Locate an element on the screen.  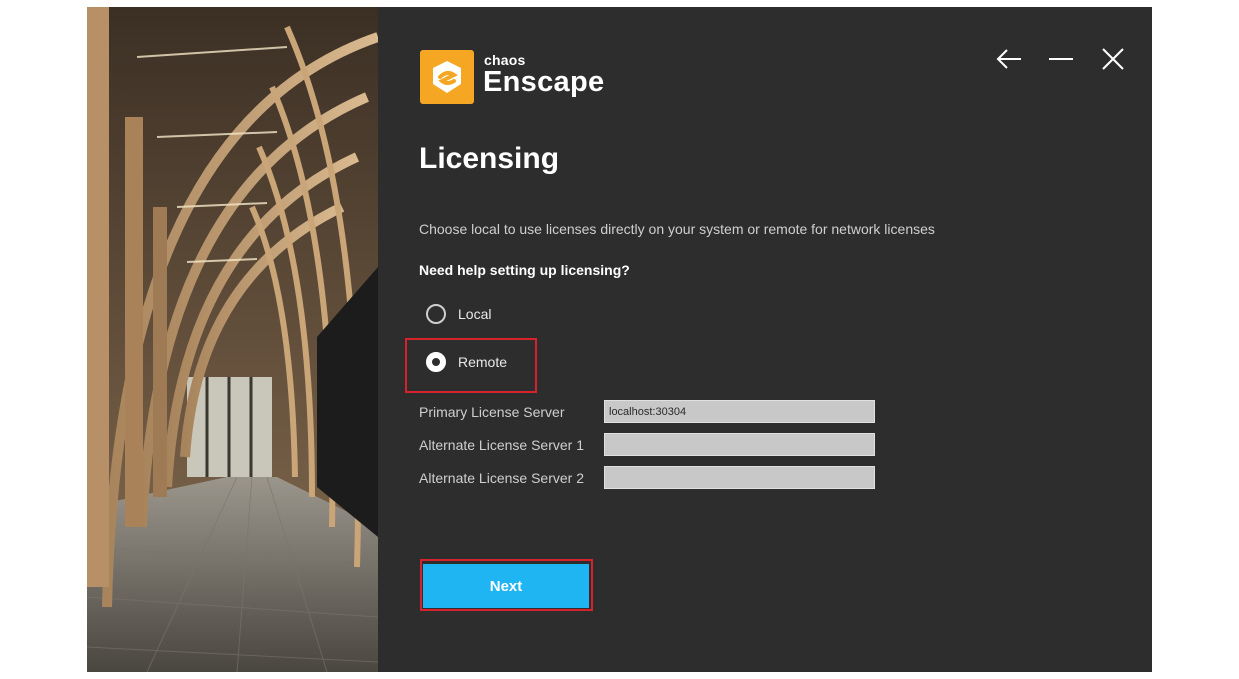
radio-local: Local is located at coordinates (458, 314).